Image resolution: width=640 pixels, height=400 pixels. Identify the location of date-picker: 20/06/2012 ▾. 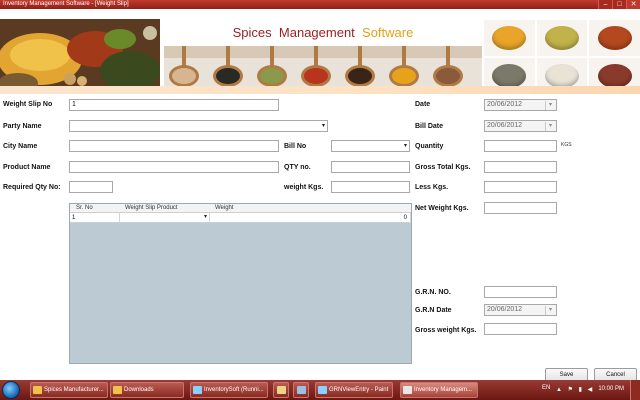
(520, 105).